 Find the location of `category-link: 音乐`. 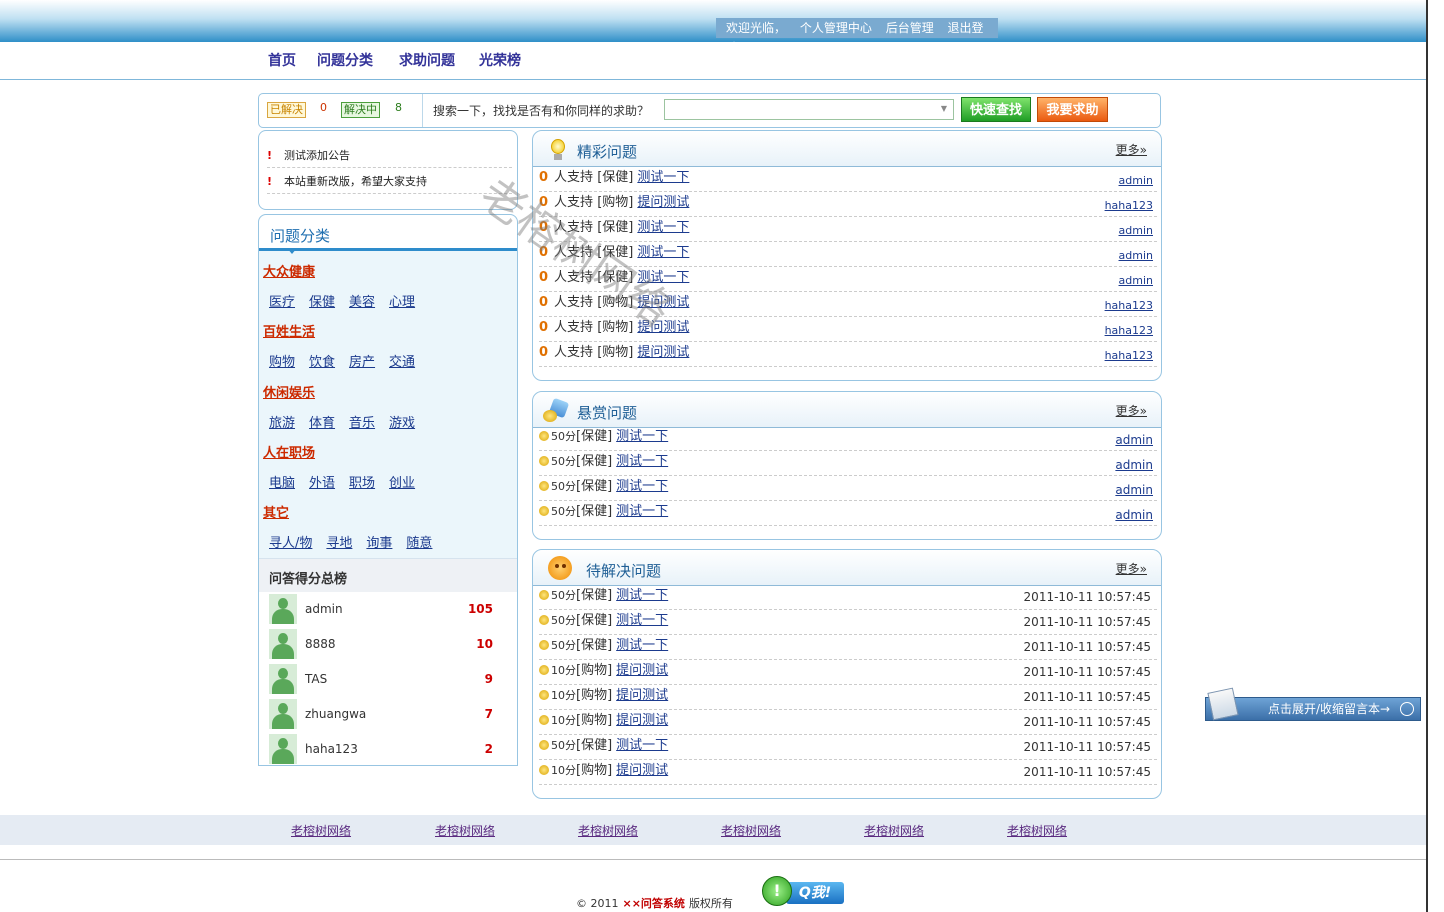

category-link: 音乐 is located at coordinates (362, 423).